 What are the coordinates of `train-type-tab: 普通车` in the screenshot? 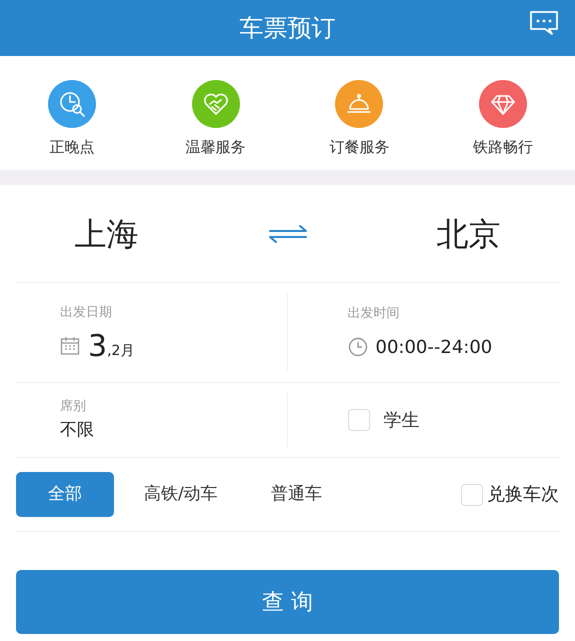 It's located at (297, 494).